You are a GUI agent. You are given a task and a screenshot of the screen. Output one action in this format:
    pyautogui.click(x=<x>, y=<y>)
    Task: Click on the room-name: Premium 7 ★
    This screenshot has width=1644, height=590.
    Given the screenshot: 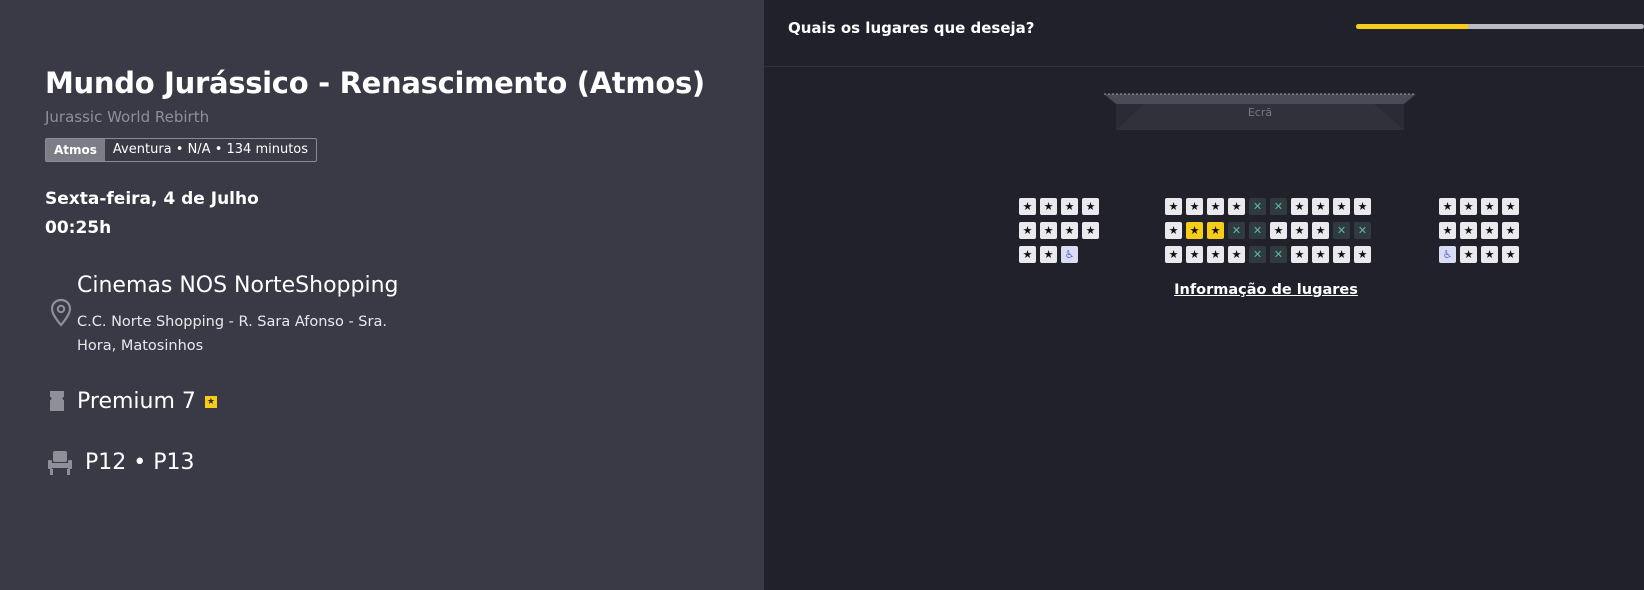 What is the action you would take?
    pyautogui.click(x=147, y=401)
    